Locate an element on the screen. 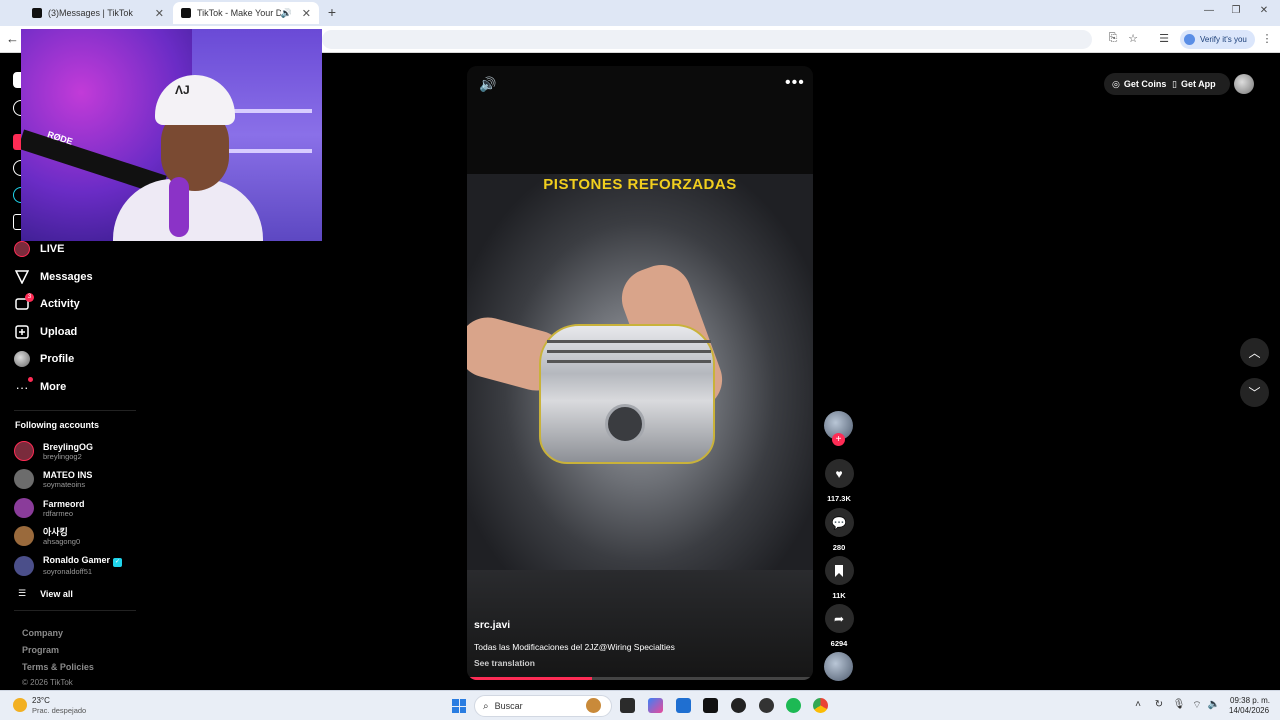  following-account: Farmeord rdfarmeo is located at coordinates (49, 508).